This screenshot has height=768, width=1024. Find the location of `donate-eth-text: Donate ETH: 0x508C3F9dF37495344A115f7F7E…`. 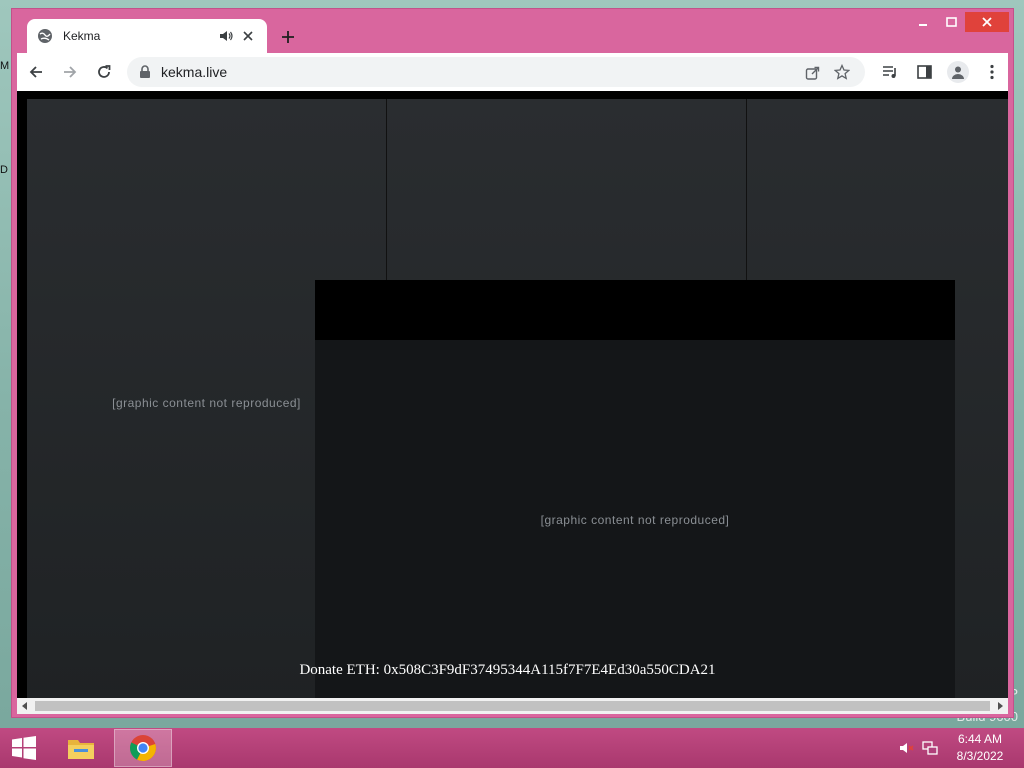

donate-eth-text: Donate ETH: 0x508C3F9dF37495344A115f7F7E… is located at coordinates (507, 670).